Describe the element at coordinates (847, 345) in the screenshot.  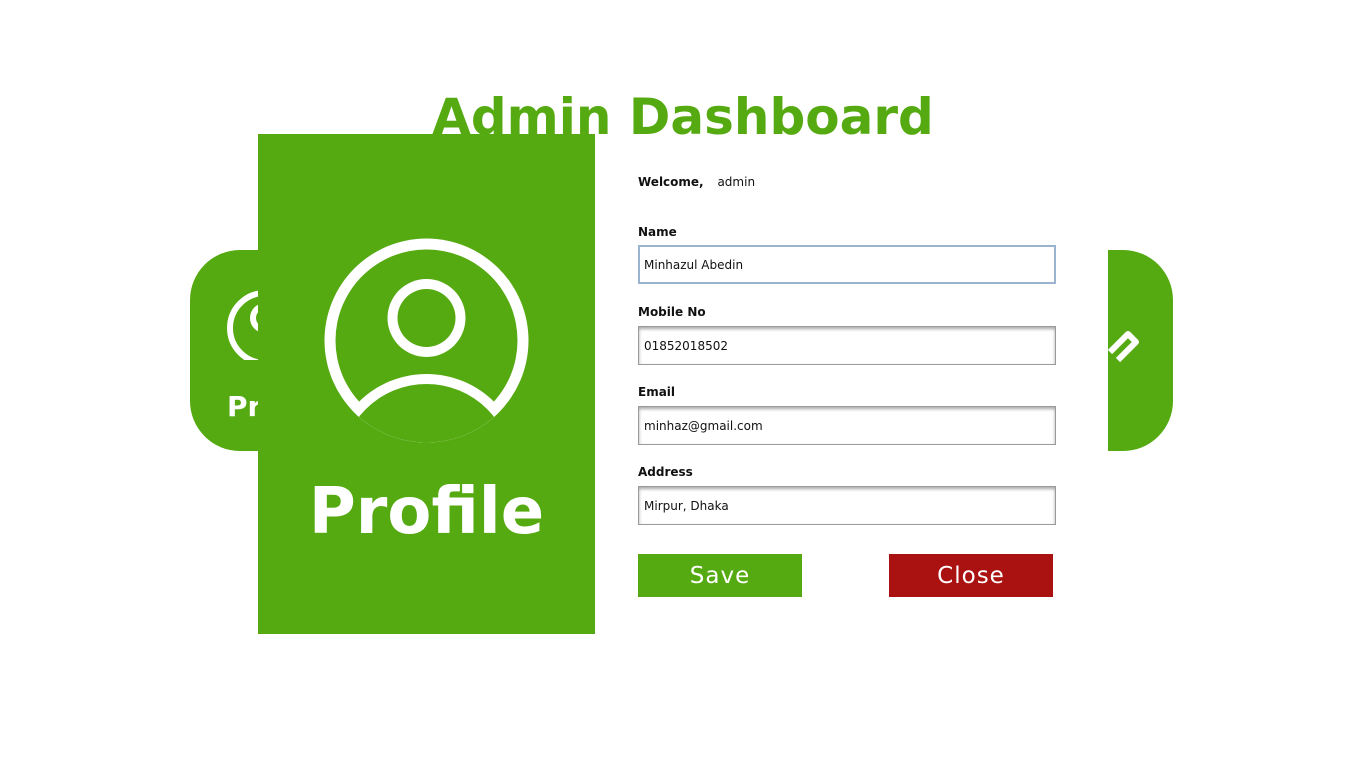
I see `mobile-field` at that location.